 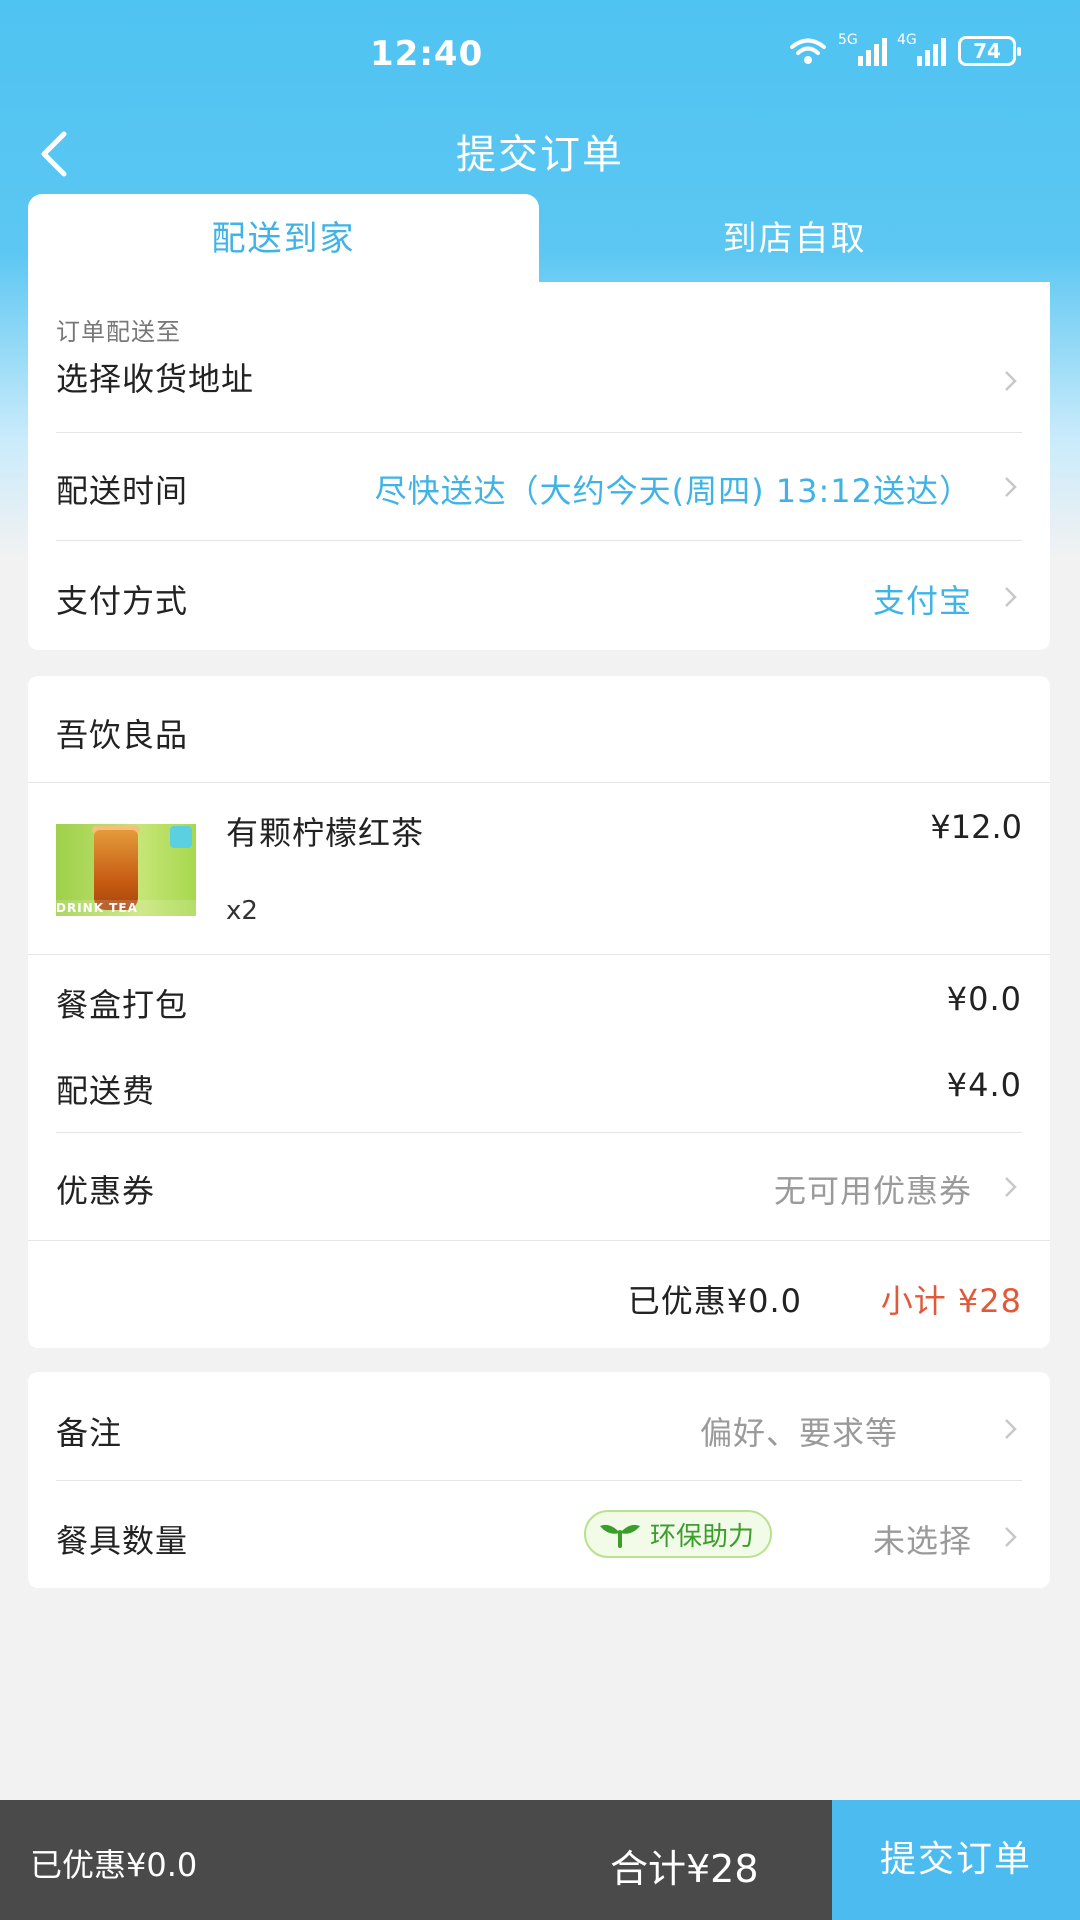 I want to click on extras-card: 备注 偏好、要求等 餐具数量 环保助力 未选择, so click(x=539, y=1480).